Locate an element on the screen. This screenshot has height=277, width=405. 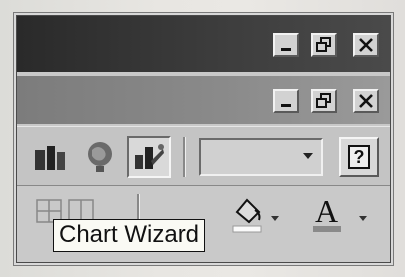
chart-wizard-tooltip: Chart Wizard is located at coordinates (129, 235).